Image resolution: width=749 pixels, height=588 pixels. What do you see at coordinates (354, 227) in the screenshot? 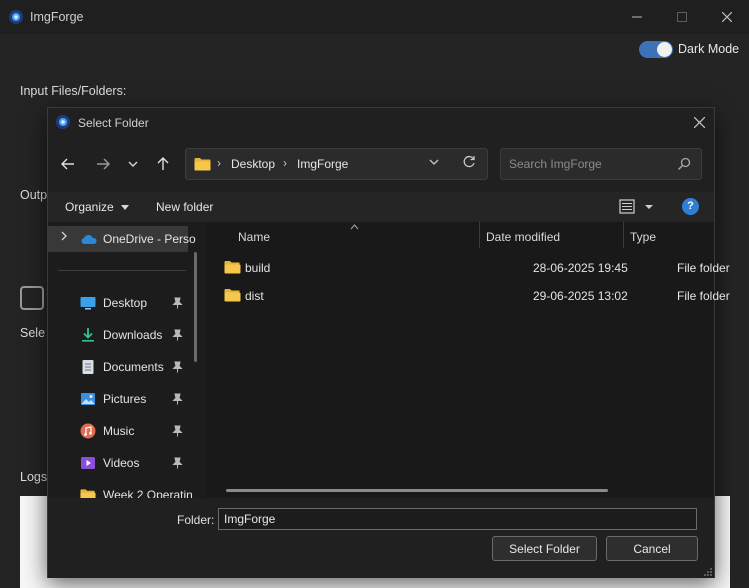
I see `sort-up-icon` at bounding box center [354, 227].